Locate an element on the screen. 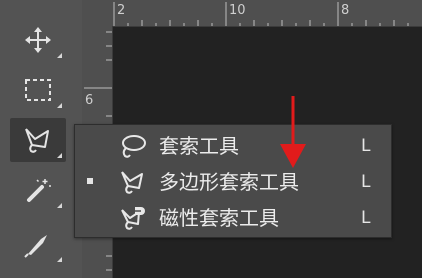 This screenshot has width=422, height=278. marquee-tool-button is located at coordinates (38, 90).